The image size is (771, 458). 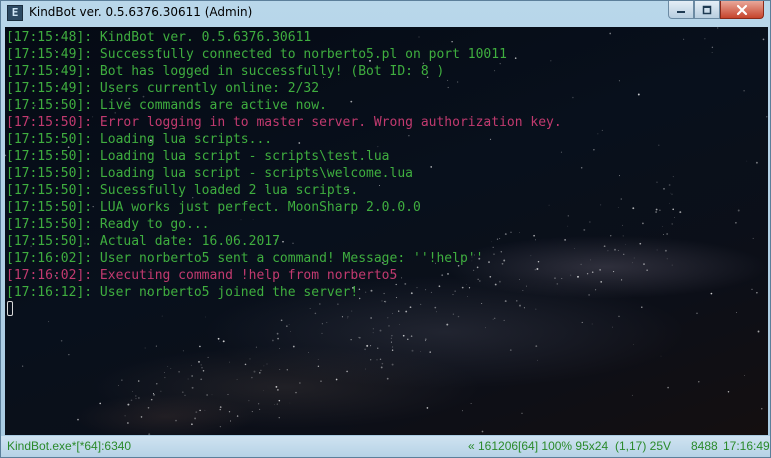 What do you see at coordinates (746, 446) in the screenshot?
I see `status-clock: 17:16:49` at bounding box center [746, 446].